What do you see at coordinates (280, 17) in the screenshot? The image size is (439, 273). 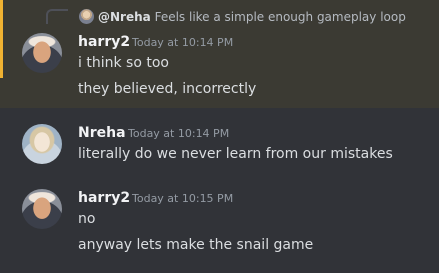 I see `reply-text: Feels like a simple enough gameplay loop` at bounding box center [280, 17].